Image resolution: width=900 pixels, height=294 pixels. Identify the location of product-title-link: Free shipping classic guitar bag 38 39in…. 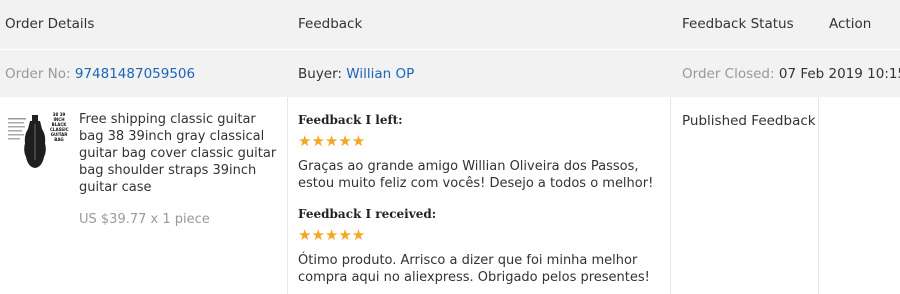
(179, 153).